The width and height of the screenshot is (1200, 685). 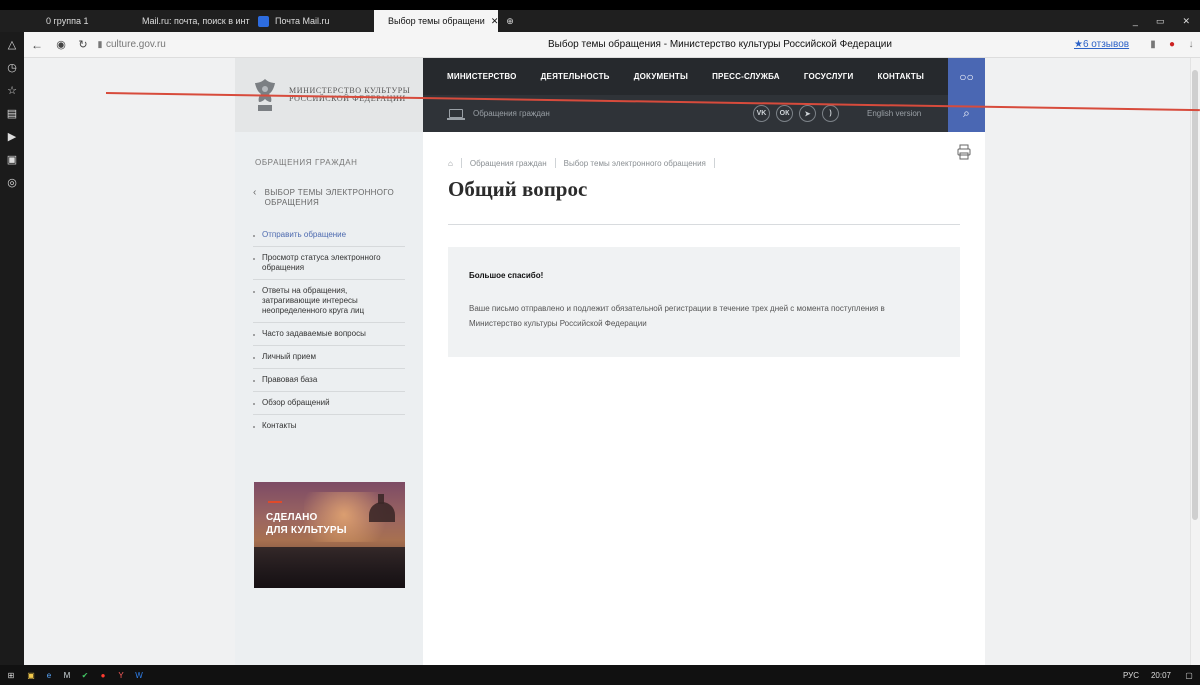 I want to click on printer-icon, so click(x=964, y=152).